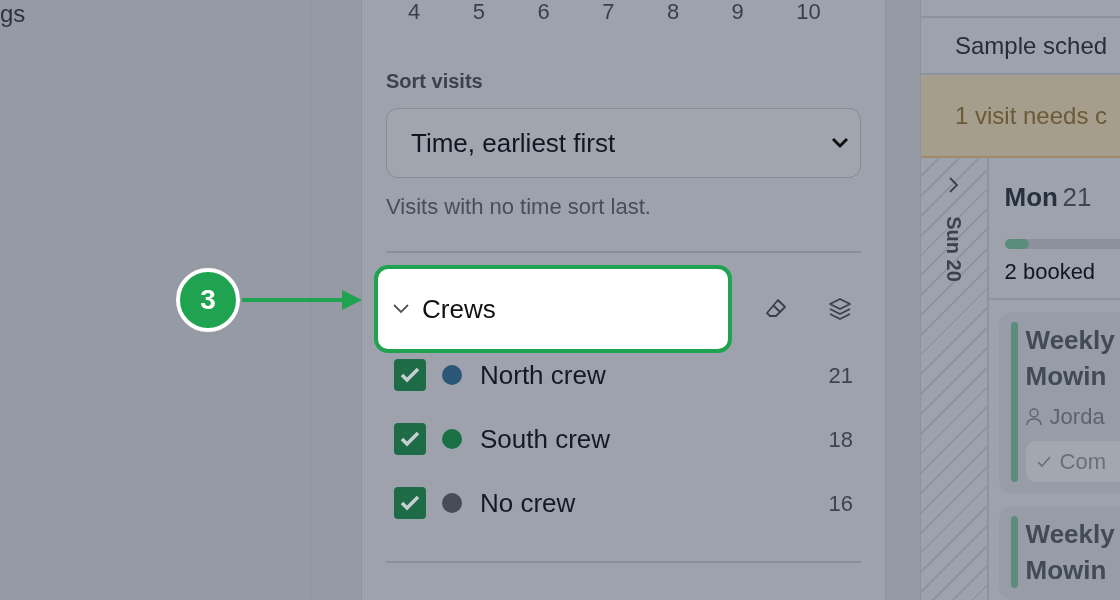 Image resolution: width=1120 pixels, height=600 pixels. I want to click on status-chip: Com, so click(1072, 461).